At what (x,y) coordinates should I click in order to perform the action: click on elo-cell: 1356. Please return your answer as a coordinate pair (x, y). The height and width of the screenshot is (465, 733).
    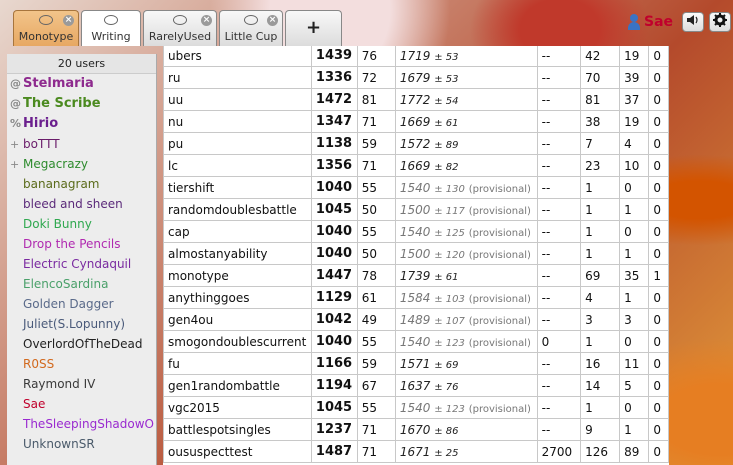
    Looking at the image, I should click on (334, 165).